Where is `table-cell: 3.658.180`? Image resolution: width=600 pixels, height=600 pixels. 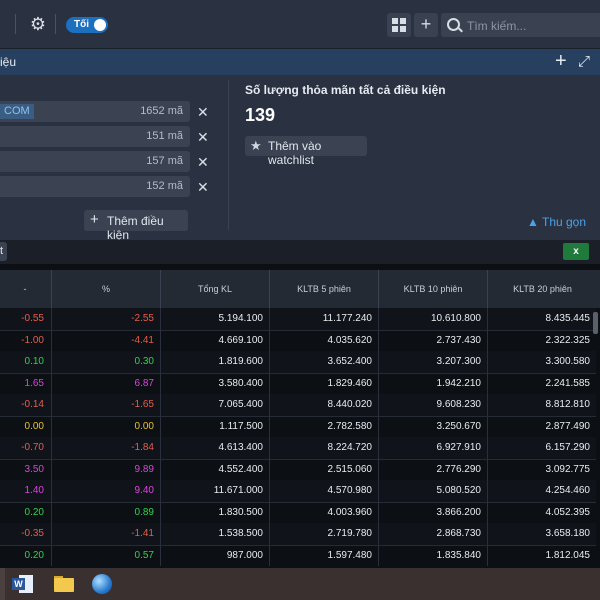
table-cell: 3.658.180 is located at coordinates (541, 534).